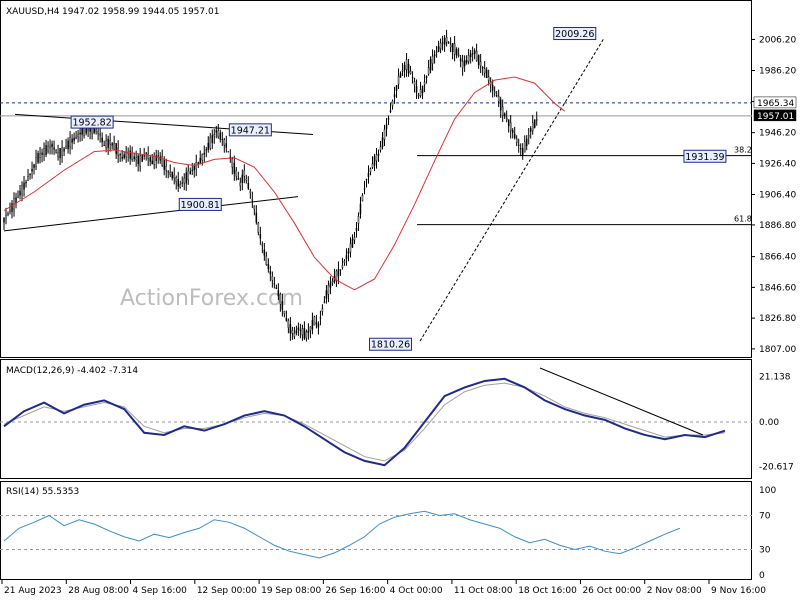 The width and height of the screenshot is (800, 600). Describe the element at coordinates (777, 72) in the screenshot. I see `price-tick-label: 1986.20` at that location.